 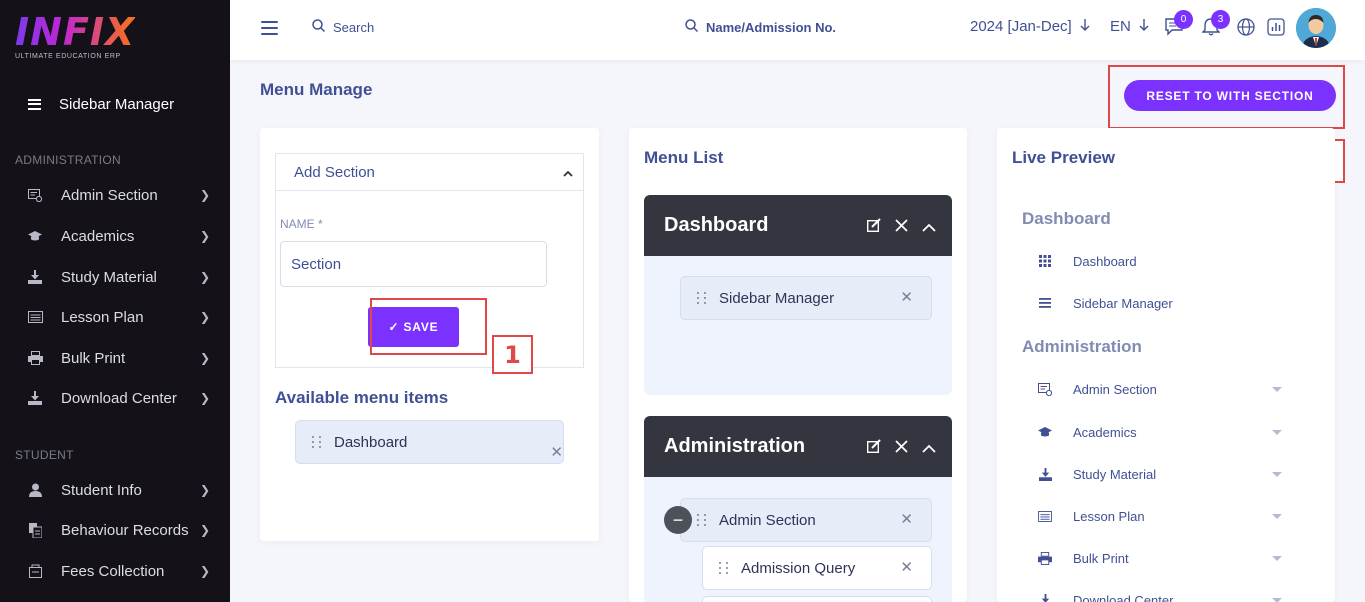 What do you see at coordinates (1115, 389) in the screenshot?
I see `preview-item-label: Admin Section` at bounding box center [1115, 389].